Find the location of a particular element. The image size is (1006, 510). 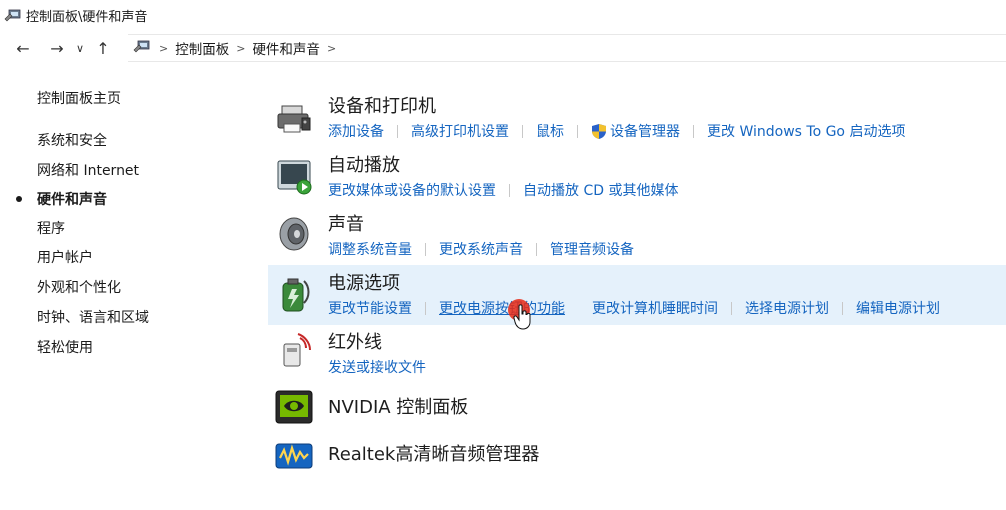

nav-item-network-internet: 网络和 Internet is located at coordinates (88, 170).